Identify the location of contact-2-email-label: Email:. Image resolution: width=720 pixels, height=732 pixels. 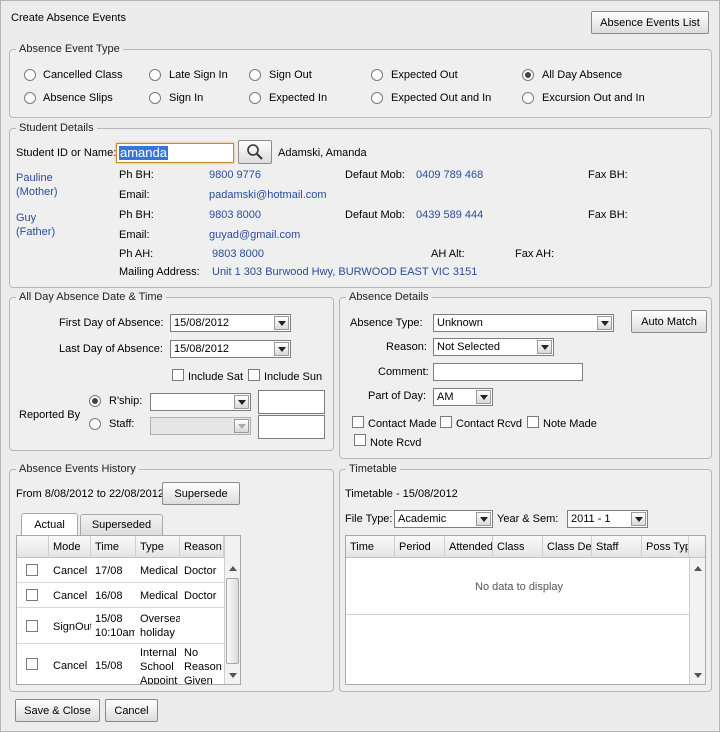
(134, 235).